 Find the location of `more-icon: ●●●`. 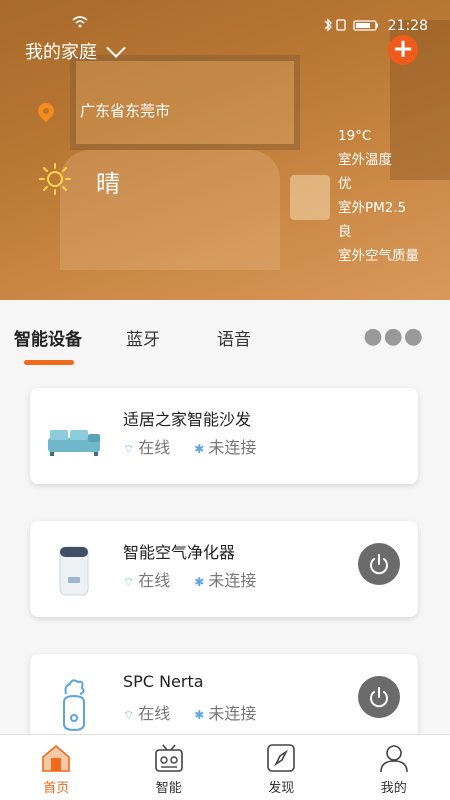

more-icon: ●●● is located at coordinates (393, 336).